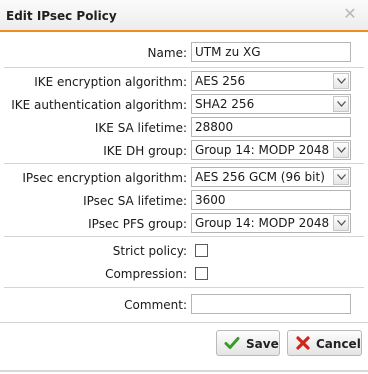  I want to click on ike-dh-group-value: Group 14: MODP 2048, so click(262, 150).